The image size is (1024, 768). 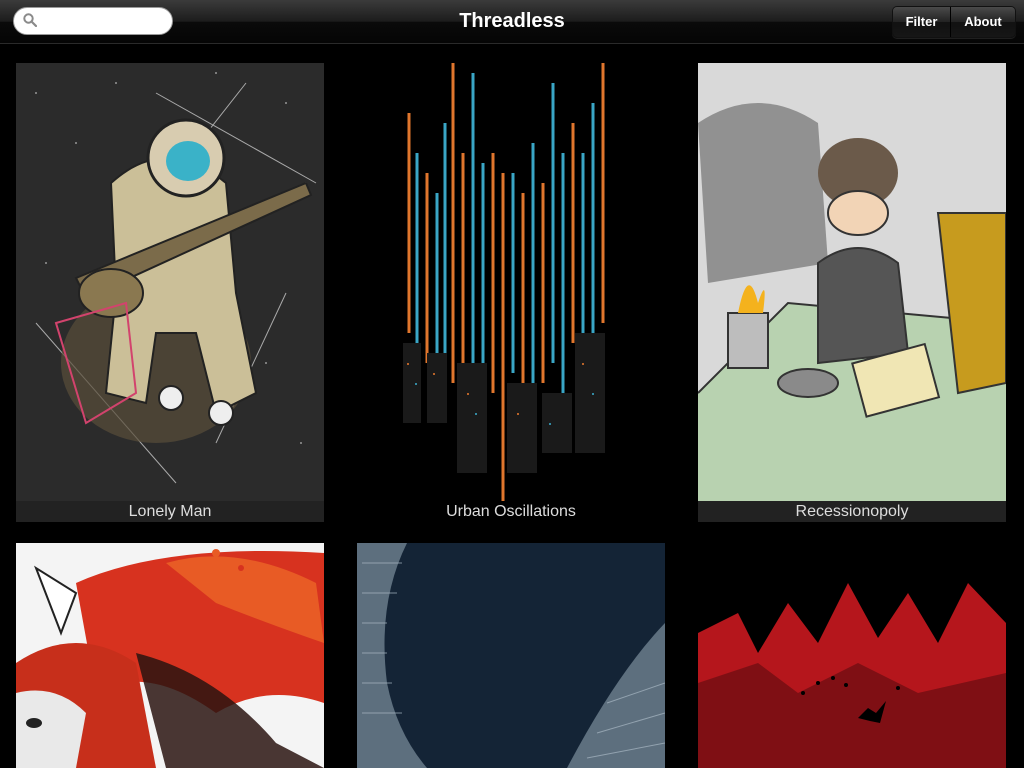 What do you see at coordinates (982, 22) in the screenshot?
I see `about-button: About` at bounding box center [982, 22].